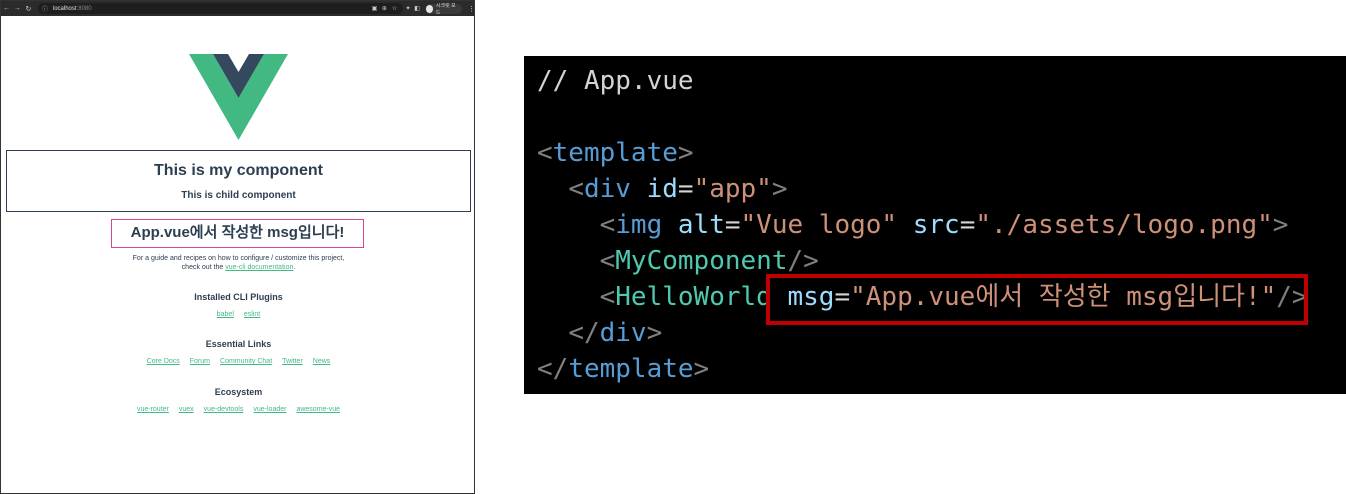 This screenshot has height=494, width=1346. Describe the element at coordinates (445, 9) in the screenshot. I see `profile-name: 시크릿 모드` at that location.